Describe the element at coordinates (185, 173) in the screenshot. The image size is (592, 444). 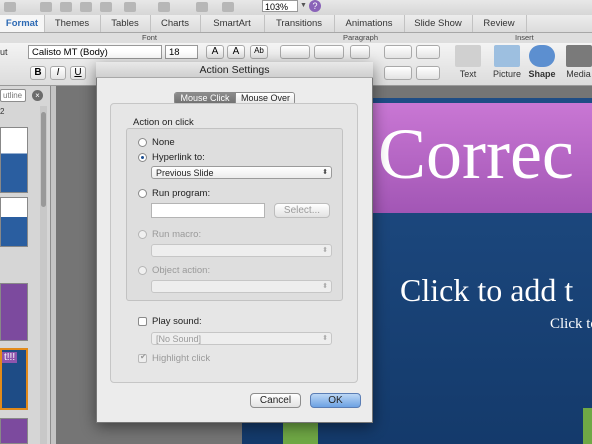
I see `hyperlink-value: Previous Slide` at that location.